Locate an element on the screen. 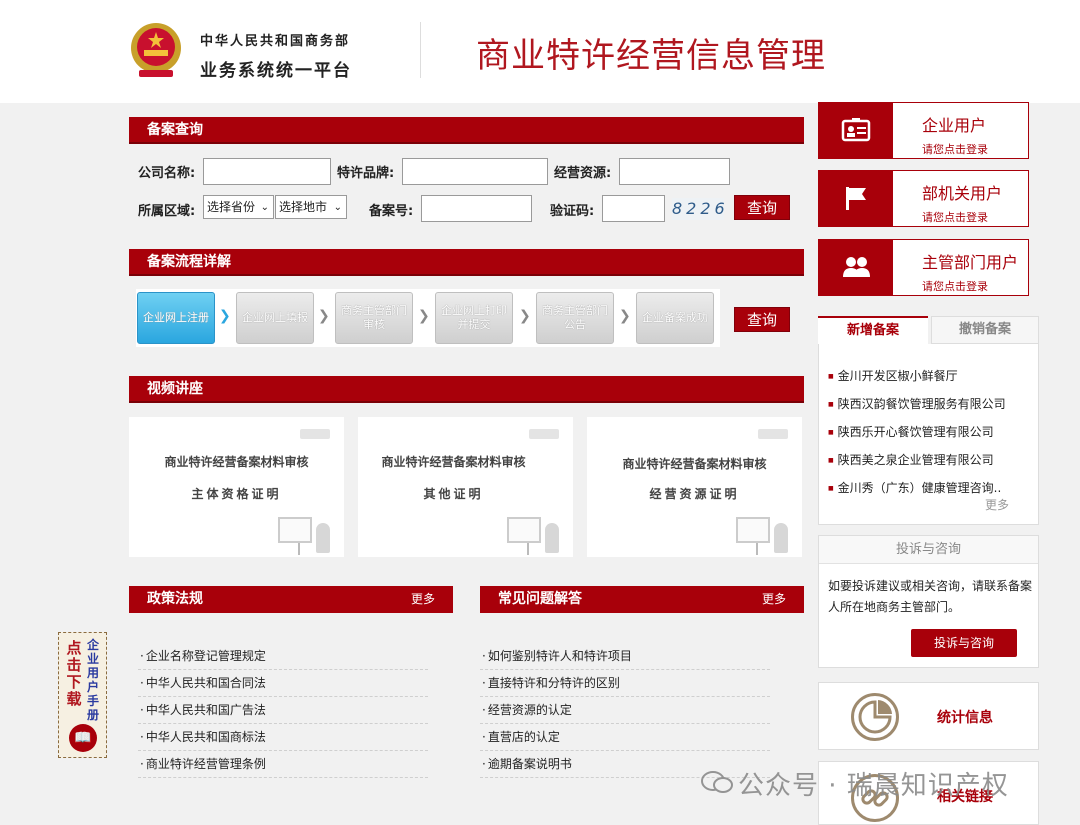 Image resolution: width=1080 pixels, height=825 pixels. complaint-button: 投诉与咨询 is located at coordinates (964, 643).